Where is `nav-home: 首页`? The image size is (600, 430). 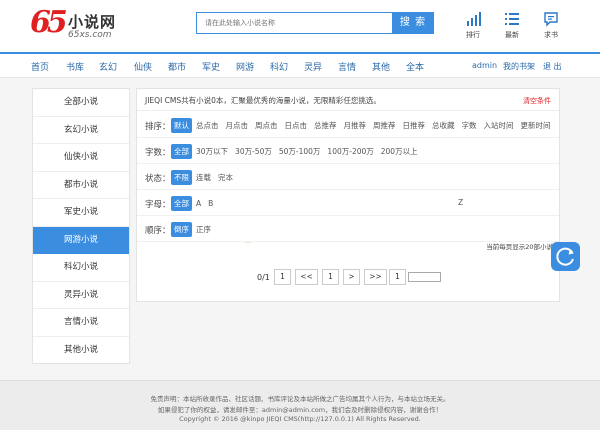
nav-home: 首页 is located at coordinates (40, 66).